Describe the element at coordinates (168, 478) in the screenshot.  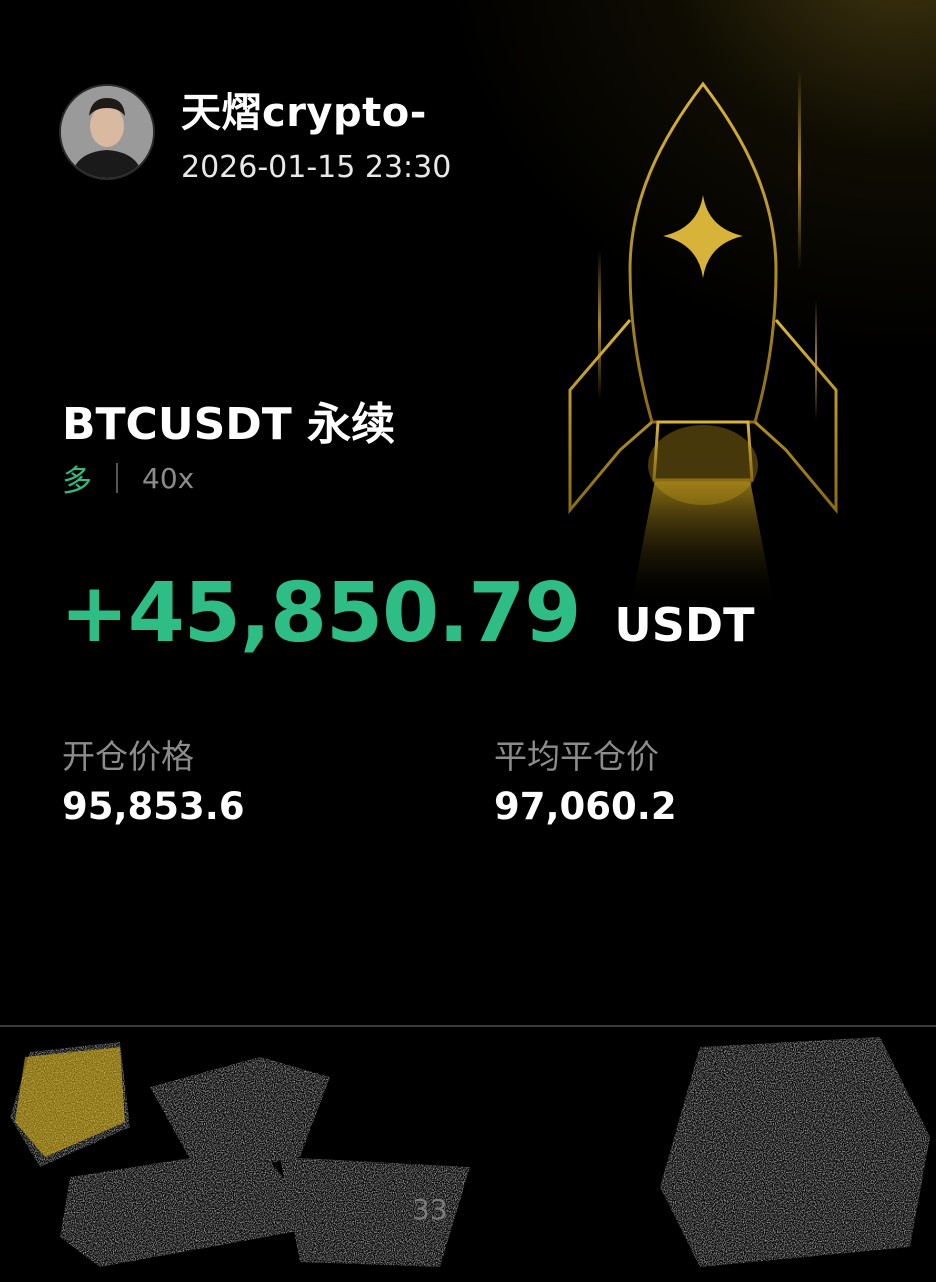
I see `leverage: 40x` at that location.